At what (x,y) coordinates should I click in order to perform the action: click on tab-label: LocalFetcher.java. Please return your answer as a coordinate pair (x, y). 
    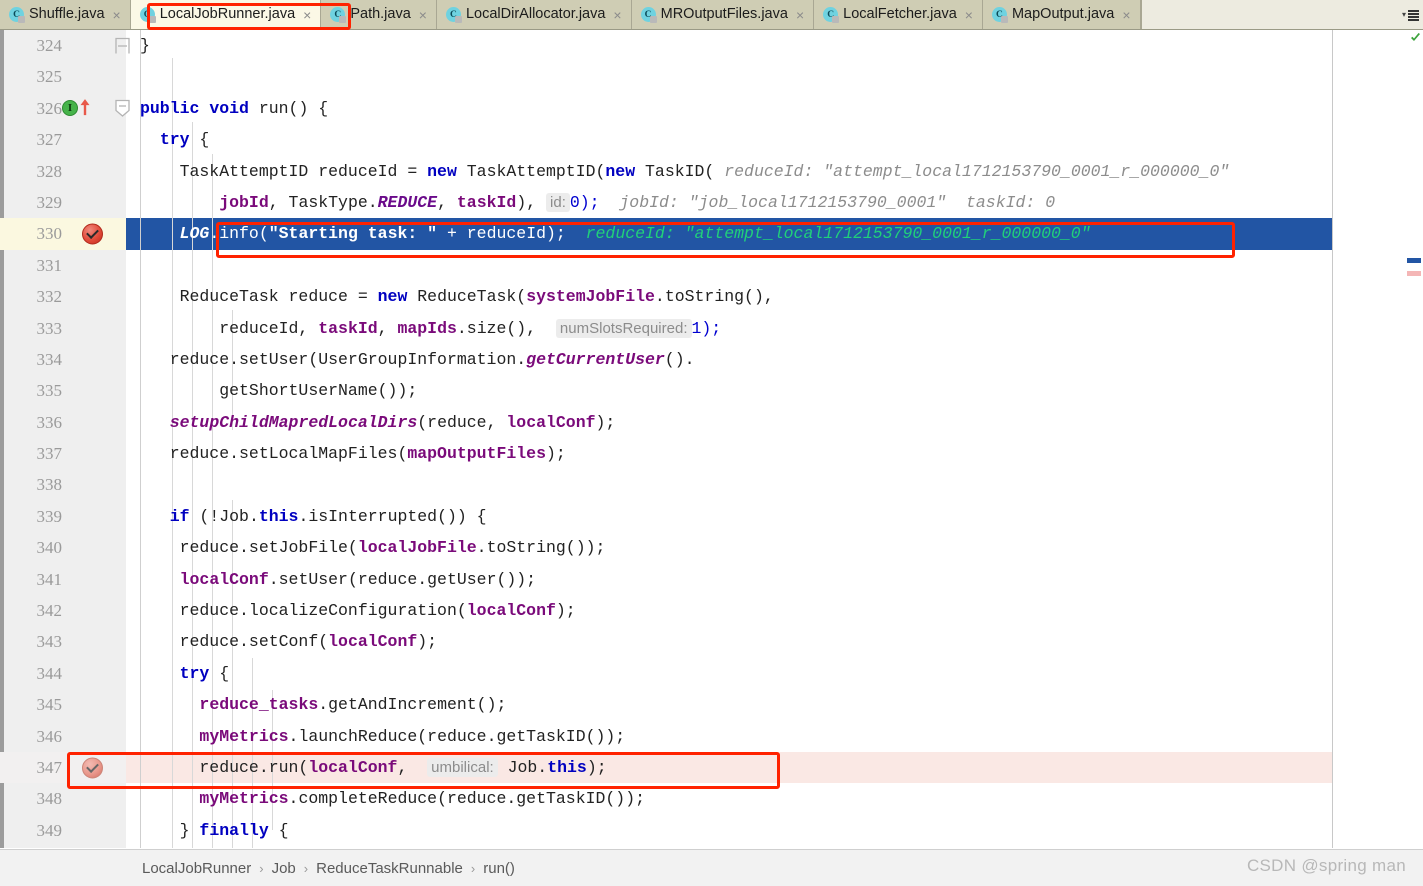
    Looking at the image, I should click on (900, 14).